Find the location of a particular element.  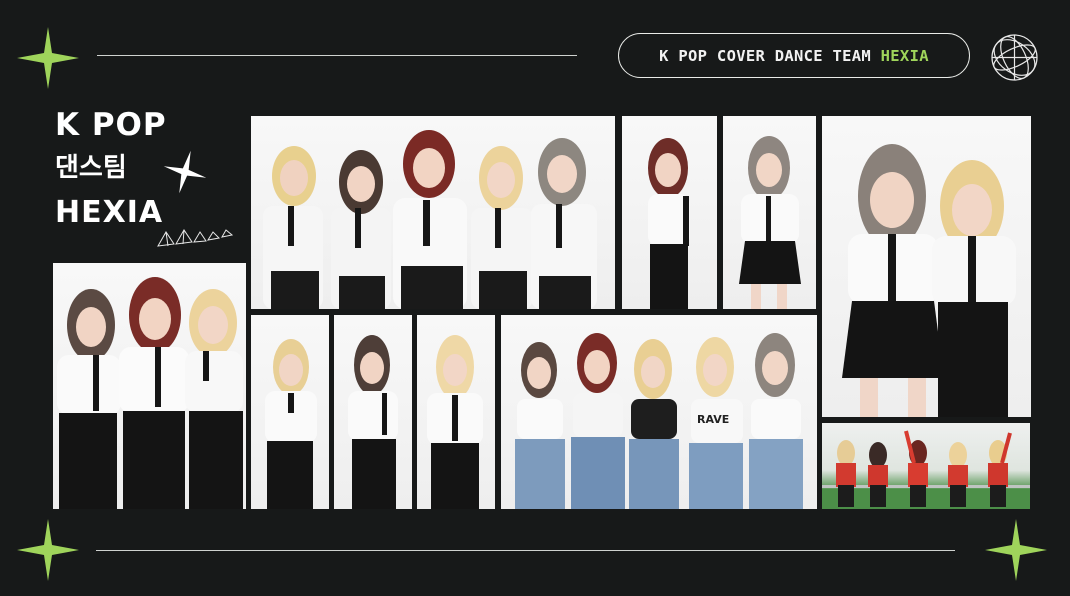

team-label-prefix: K POP COVER DANCE TEAM is located at coordinates (770, 55).